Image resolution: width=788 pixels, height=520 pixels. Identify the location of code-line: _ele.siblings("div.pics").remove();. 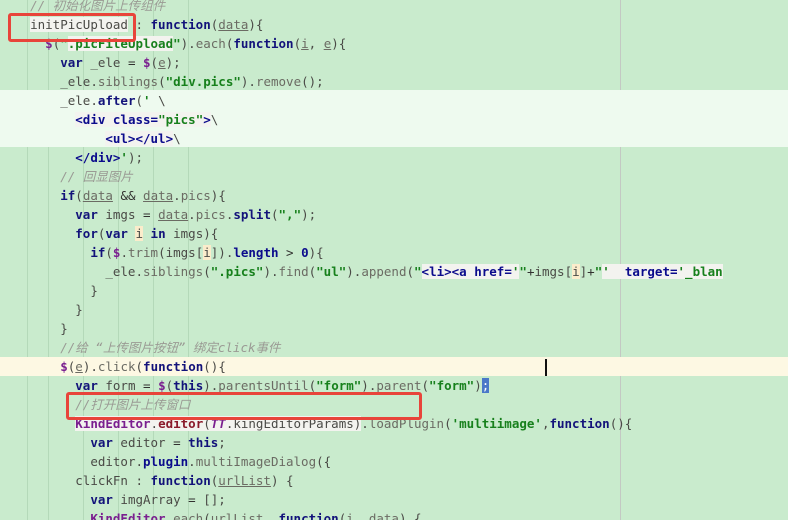
(394, 81).